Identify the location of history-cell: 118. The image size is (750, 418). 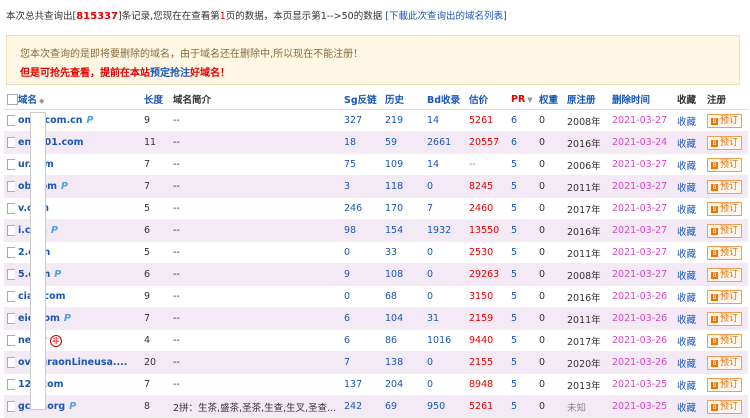
(403, 186).